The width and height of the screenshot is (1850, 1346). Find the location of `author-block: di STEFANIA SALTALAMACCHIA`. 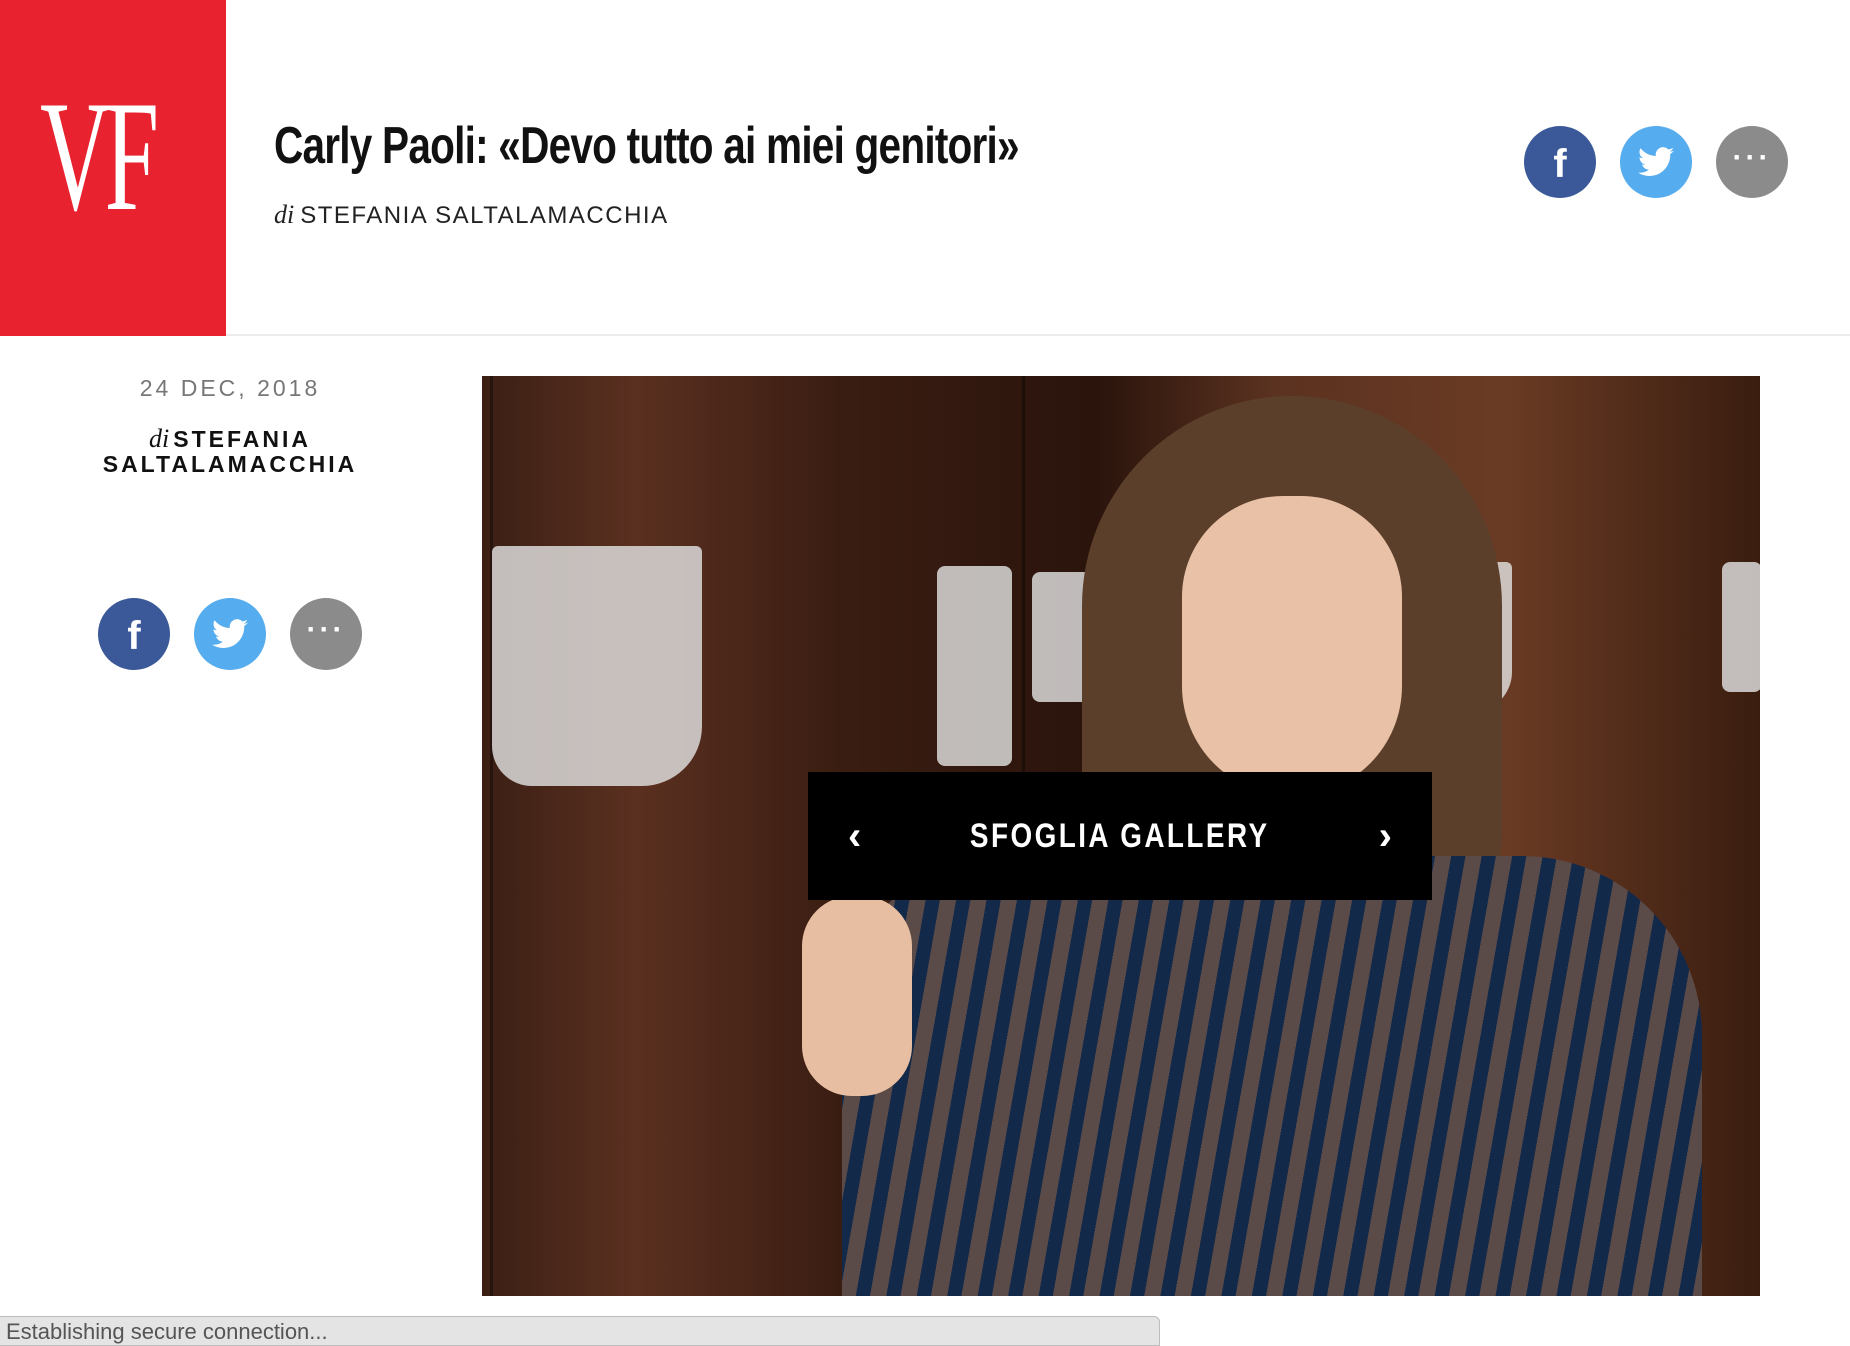

author-block: di STEFANIA SALTALAMACCHIA is located at coordinates (230, 451).